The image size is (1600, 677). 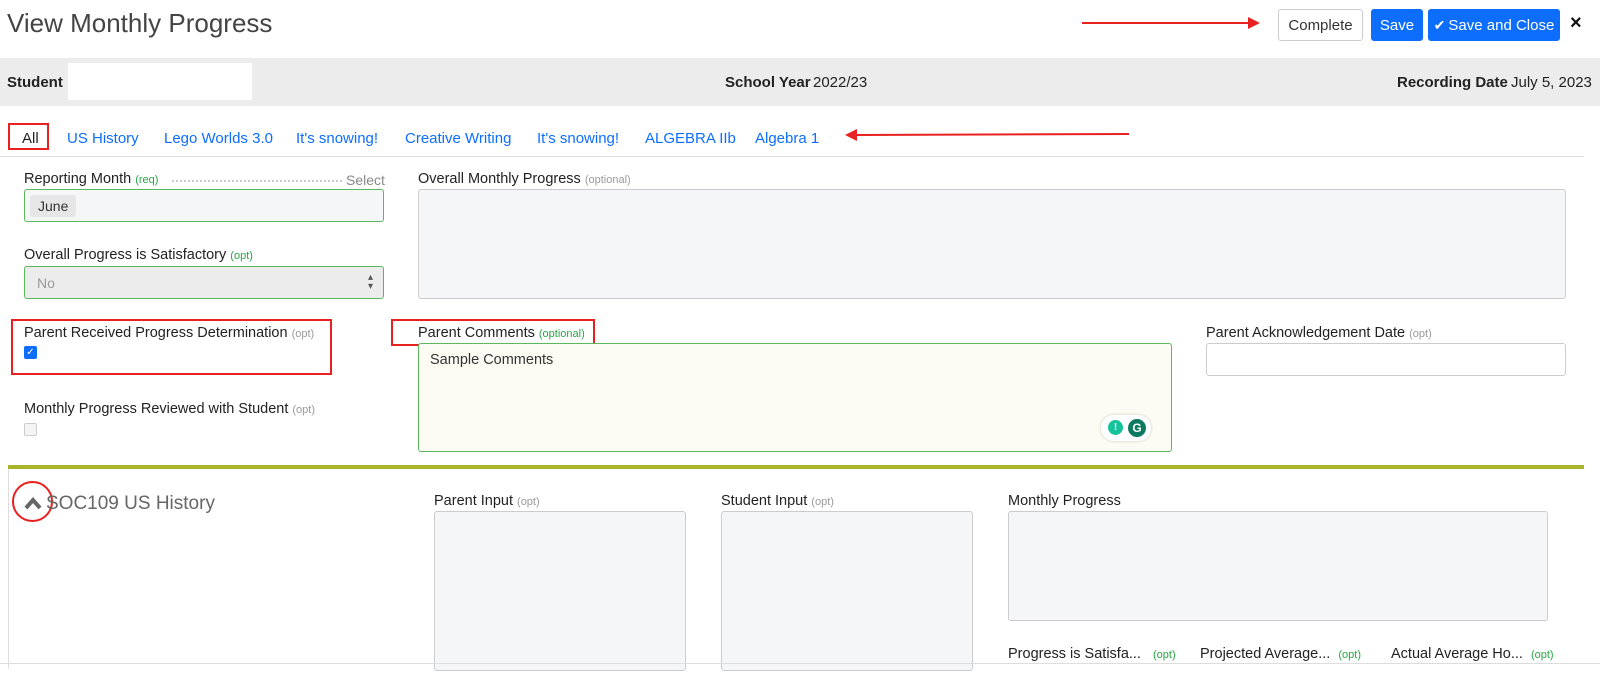 I want to click on checkmark-icon: ✔, so click(x=1439, y=24).